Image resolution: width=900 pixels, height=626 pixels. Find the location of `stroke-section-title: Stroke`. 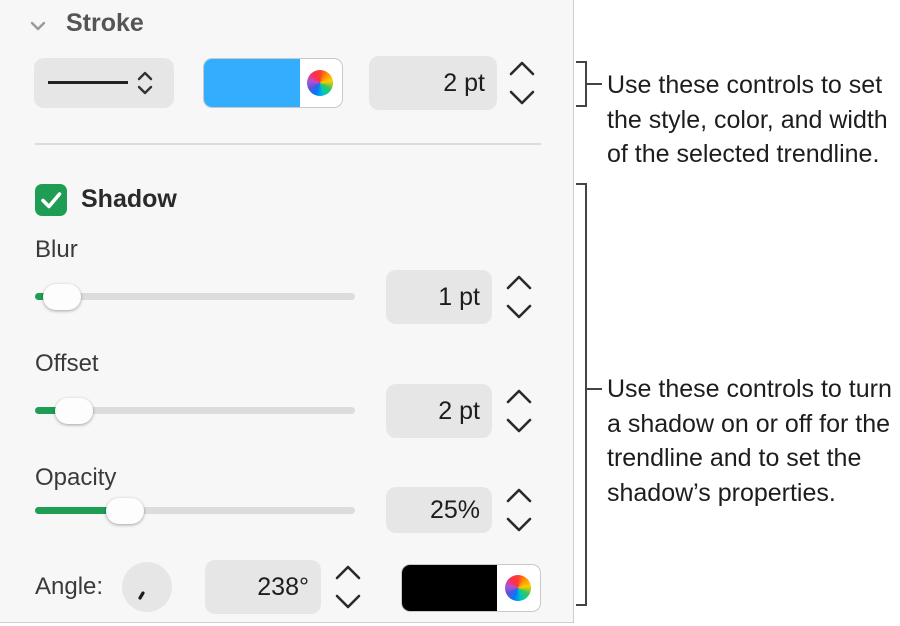

stroke-section-title: Stroke is located at coordinates (105, 23).